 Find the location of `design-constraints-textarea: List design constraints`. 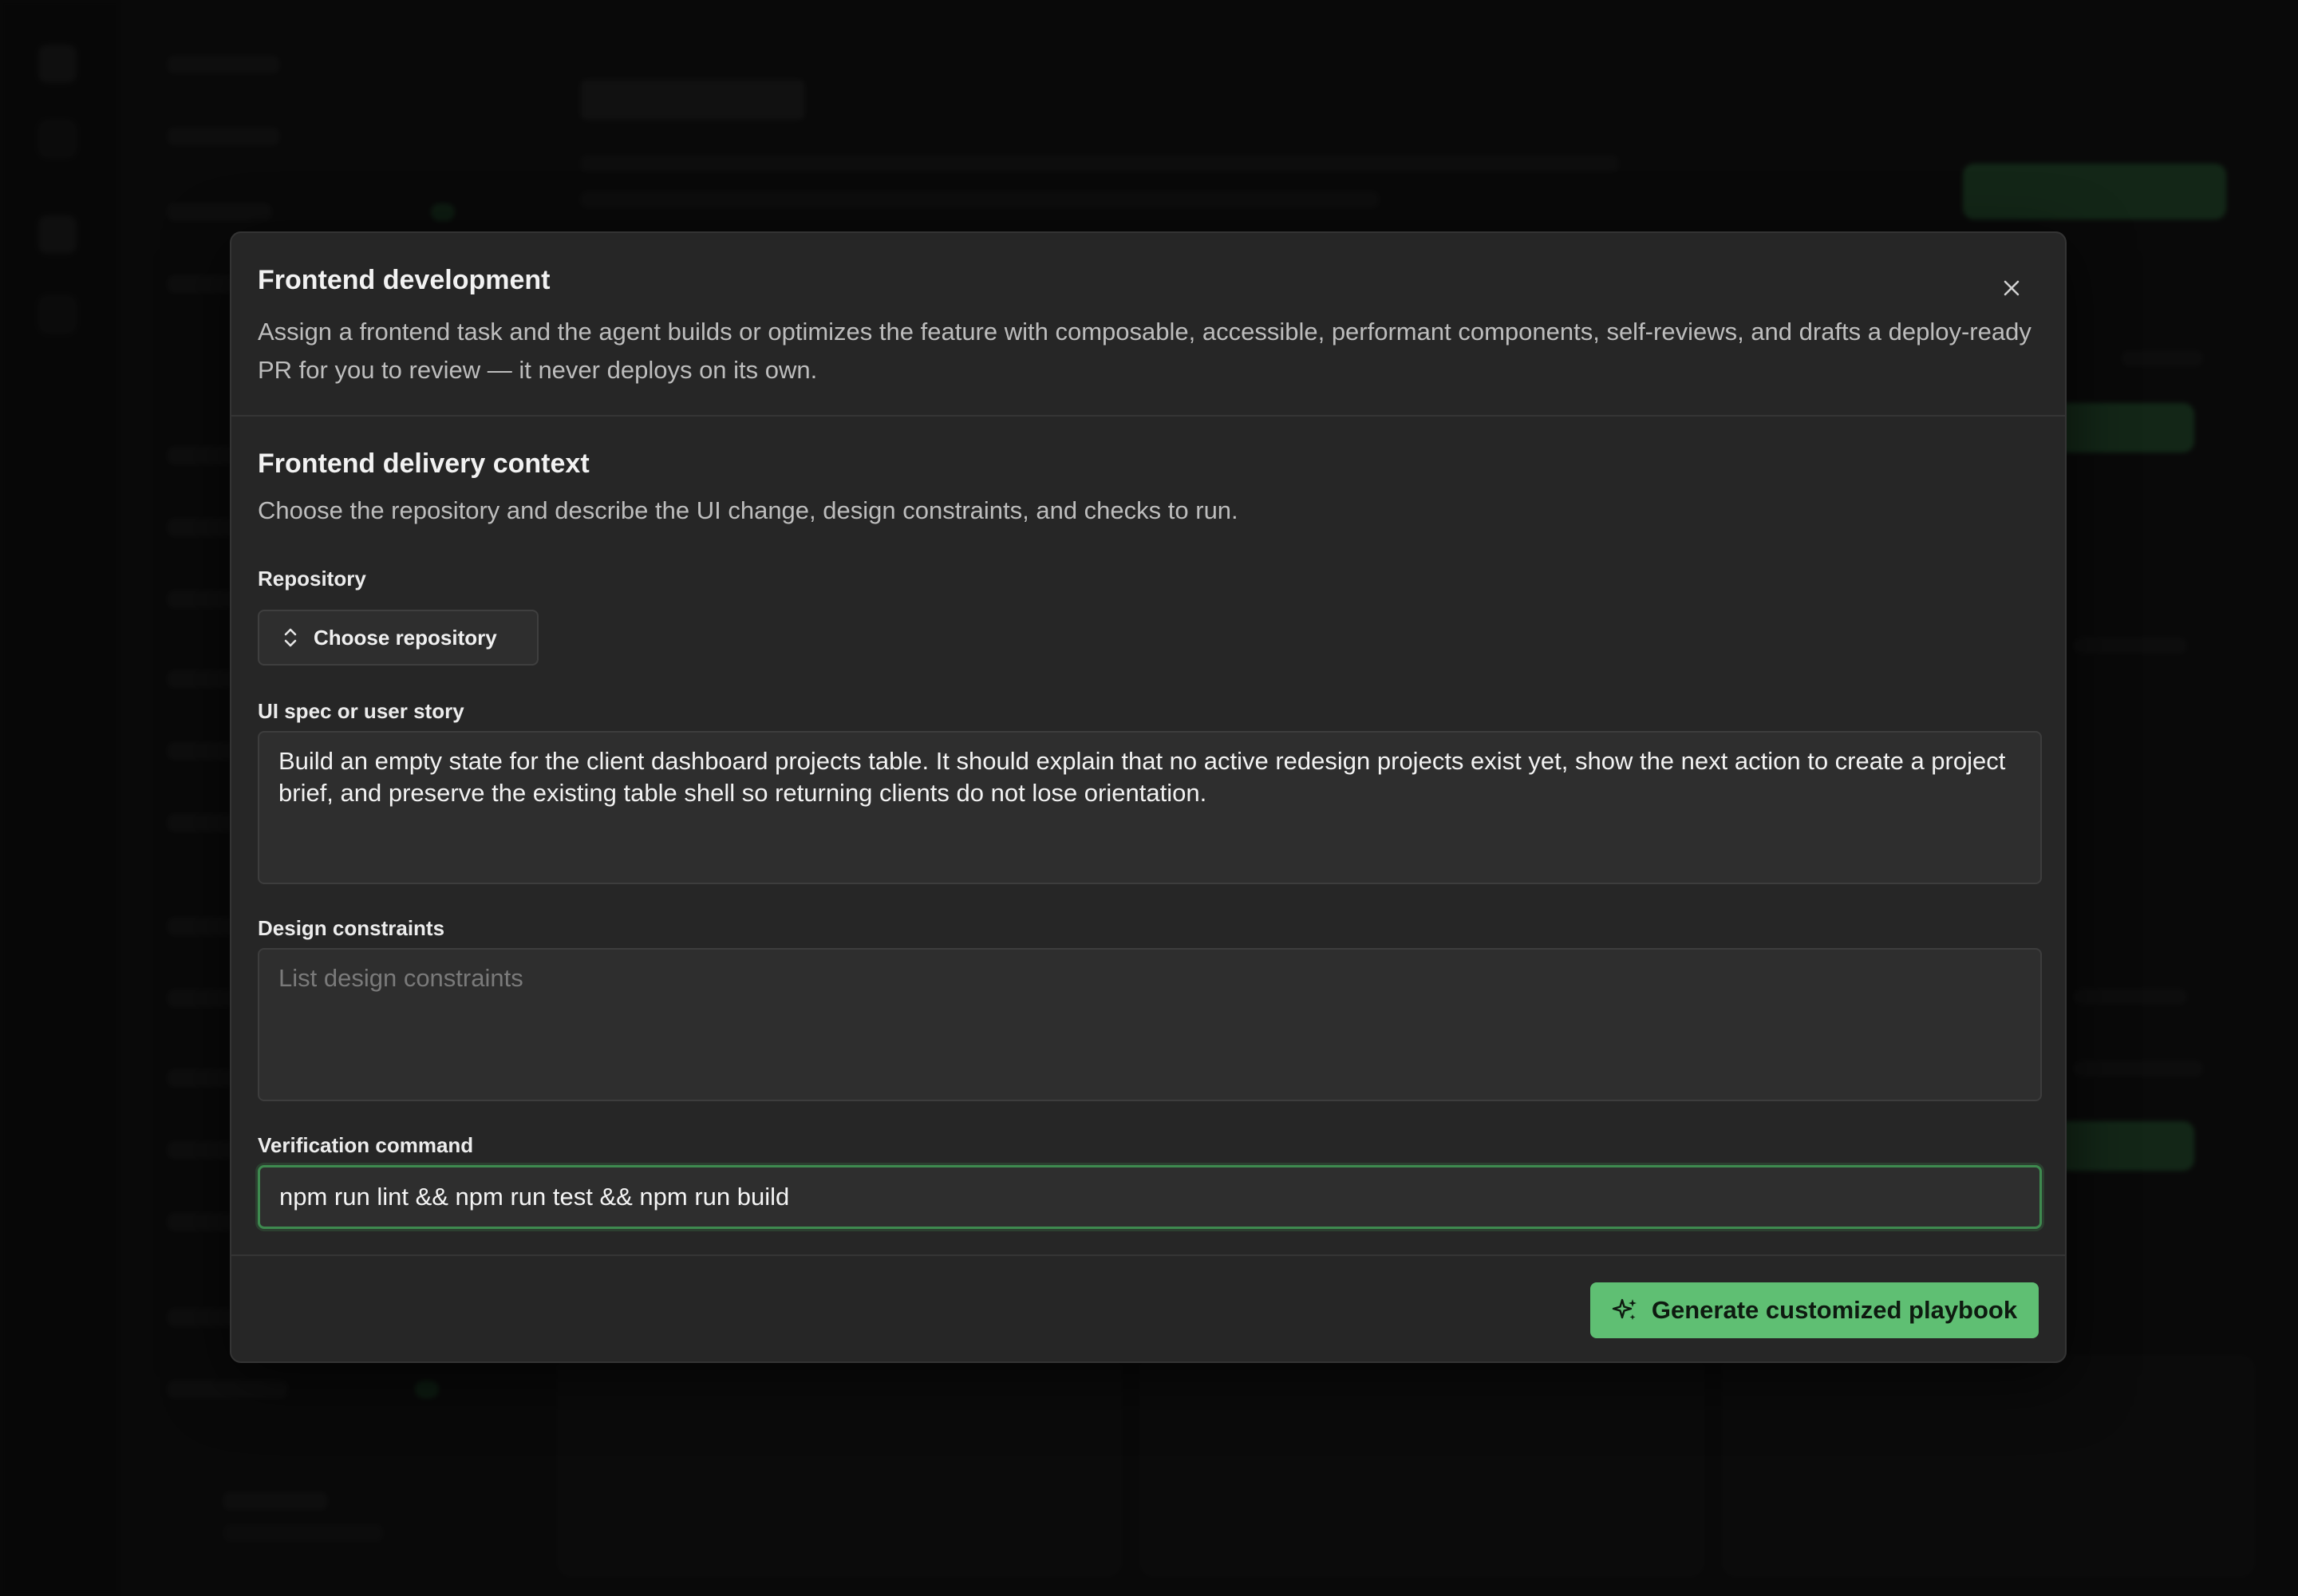

design-constraints-textarea: List design constraints is located at coordinates (1150, 1024).